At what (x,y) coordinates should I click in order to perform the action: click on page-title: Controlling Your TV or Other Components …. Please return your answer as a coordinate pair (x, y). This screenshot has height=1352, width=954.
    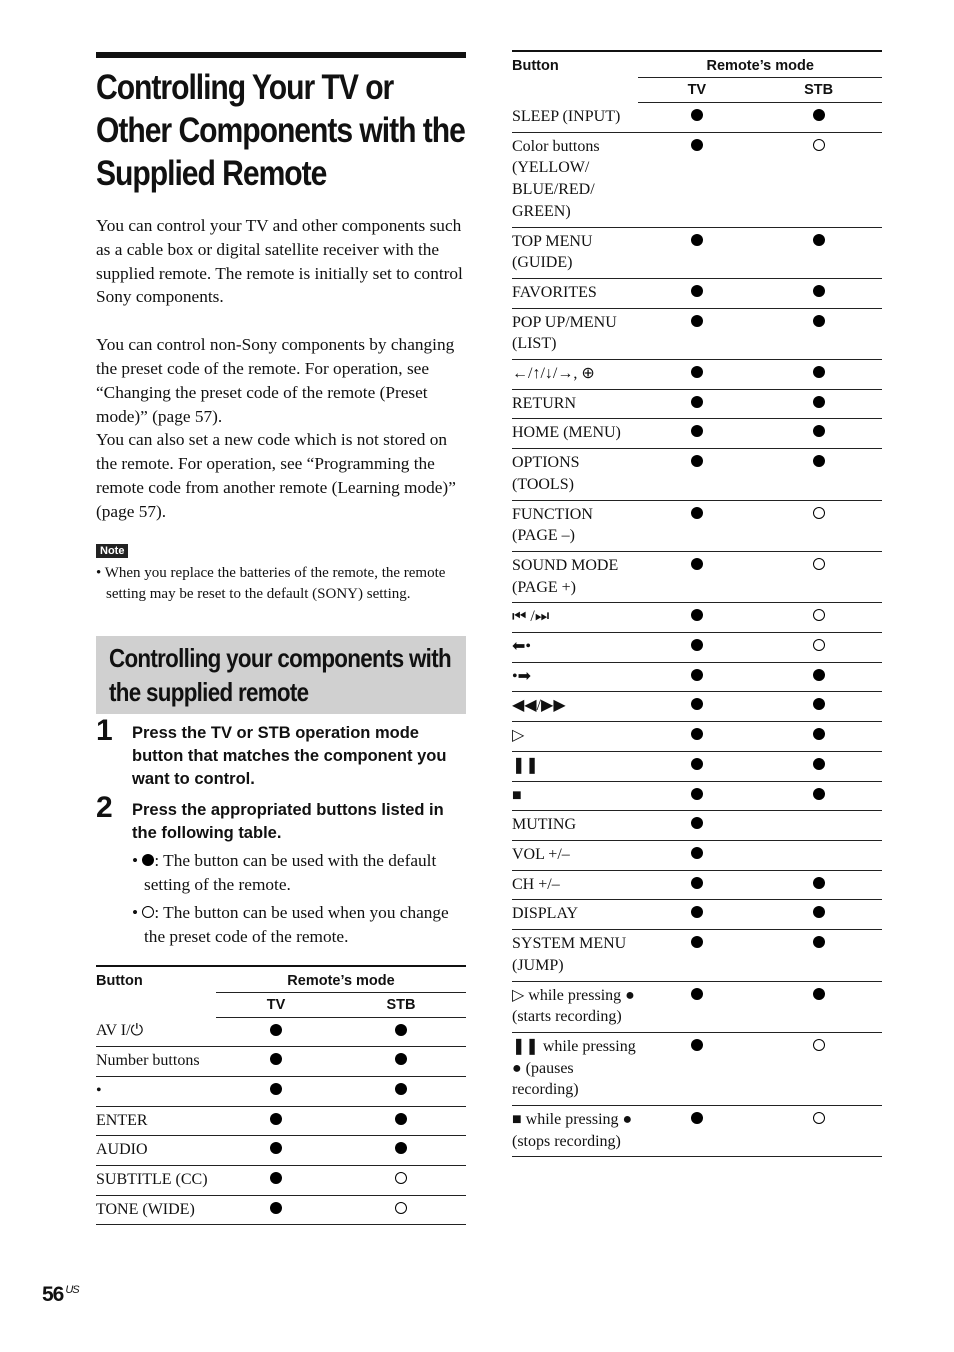
    Looking at the image, I should click on (281, 130).